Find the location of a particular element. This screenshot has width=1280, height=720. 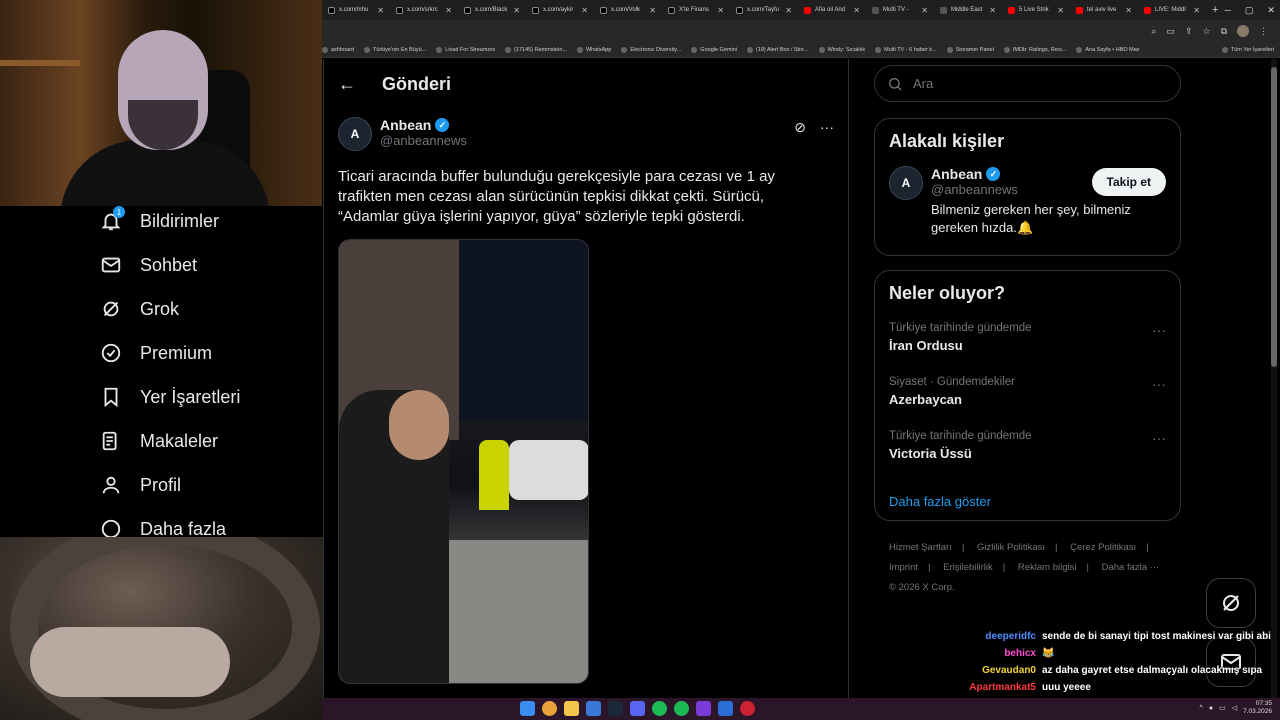

nav-notifications: 1 Bildirimler is located at coordinates (159, 221).